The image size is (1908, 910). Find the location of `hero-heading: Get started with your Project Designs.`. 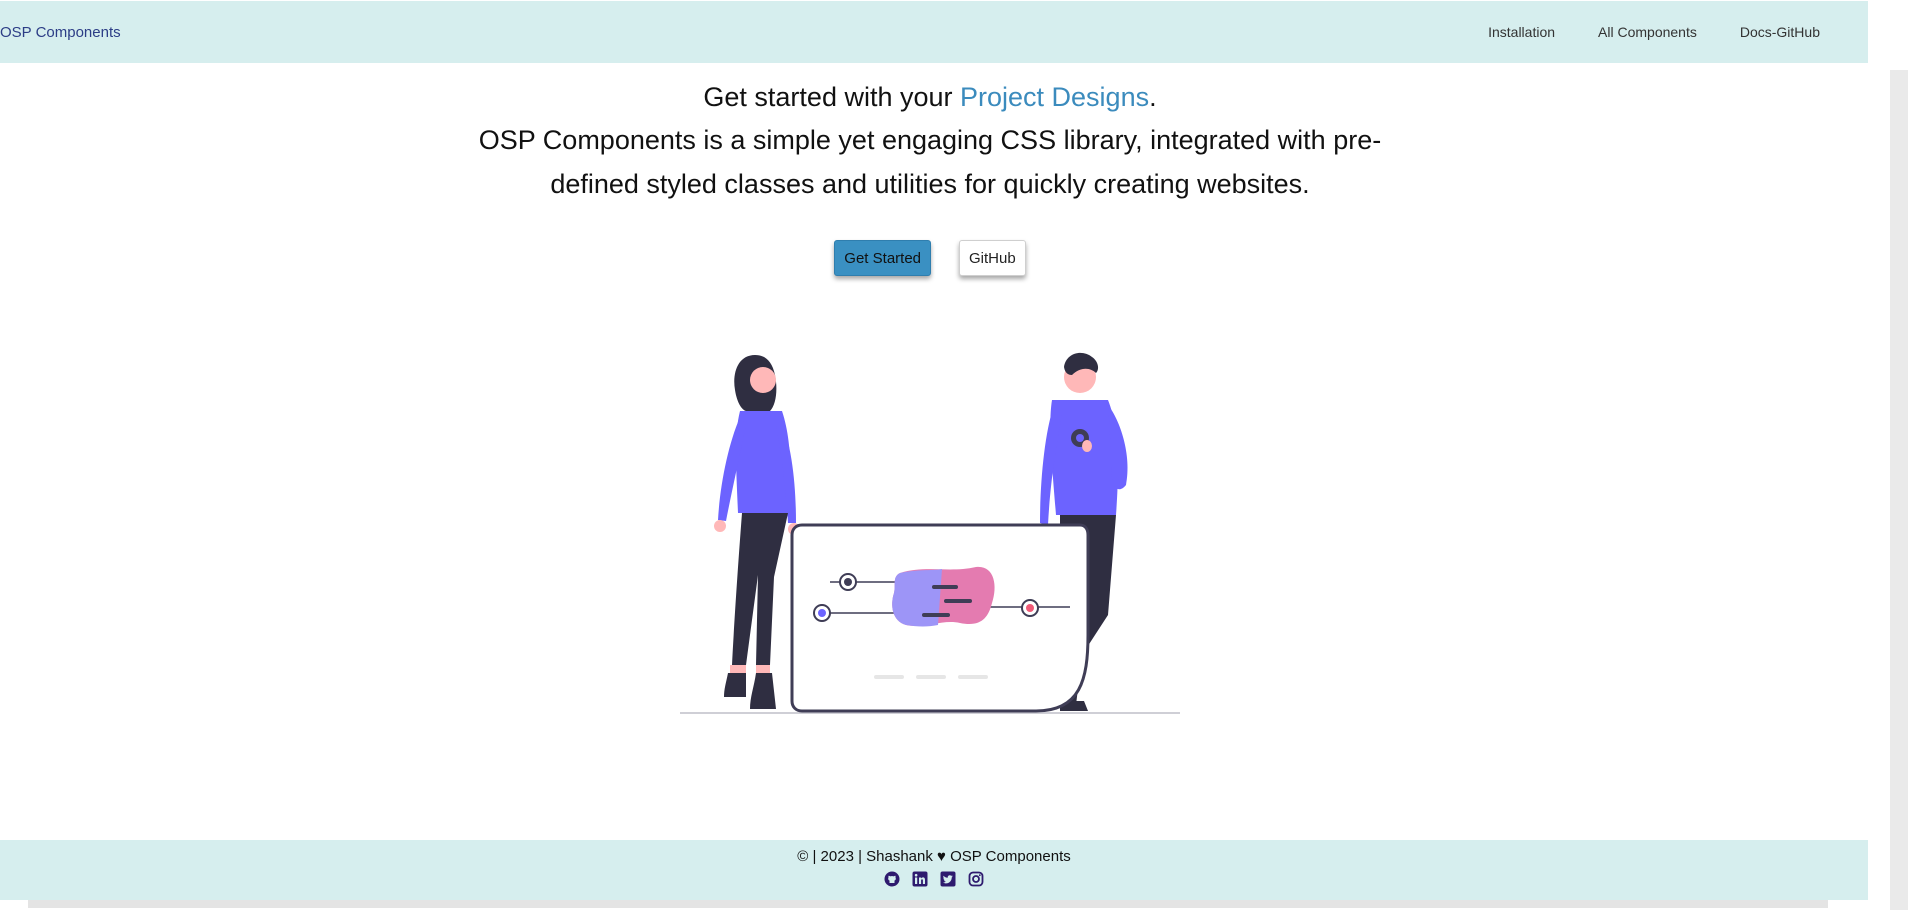

hero-heading: Get started with your Project Designs. is located at coordinates (930, 97).